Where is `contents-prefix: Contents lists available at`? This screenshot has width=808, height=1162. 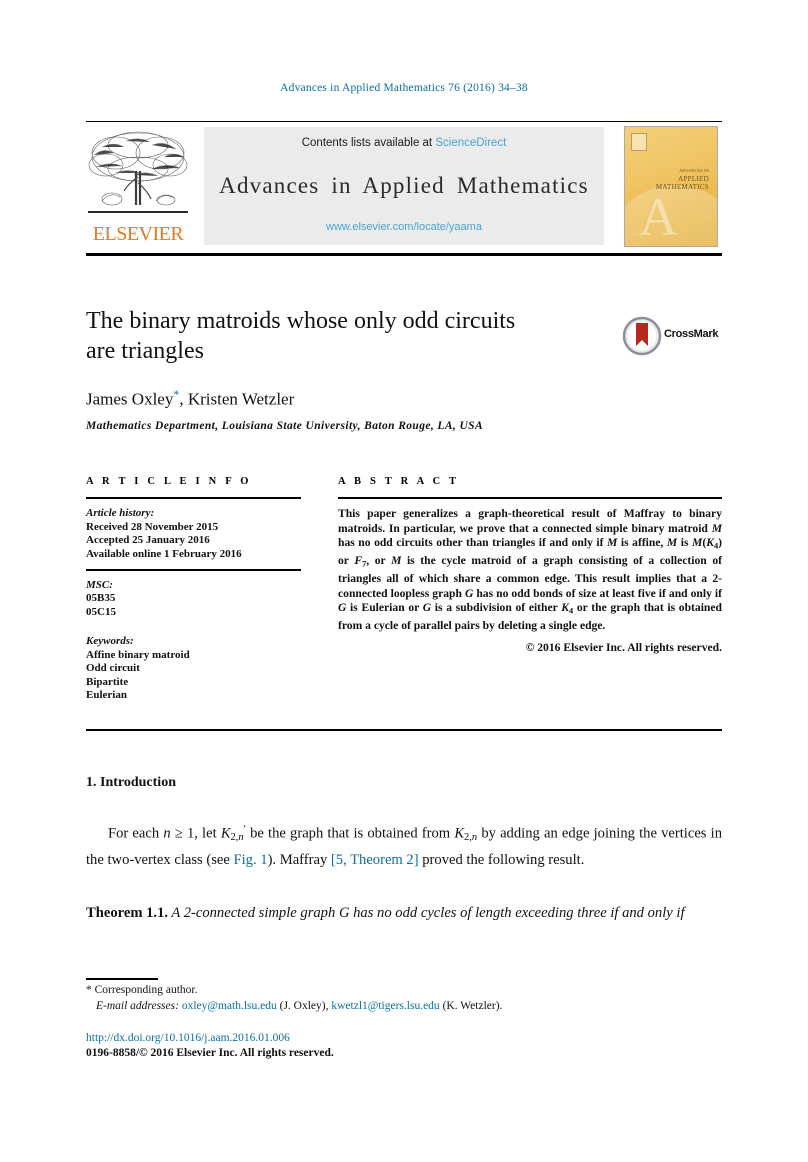
contents-prefix: Contents lists available at is located at coordinates (367, 143).